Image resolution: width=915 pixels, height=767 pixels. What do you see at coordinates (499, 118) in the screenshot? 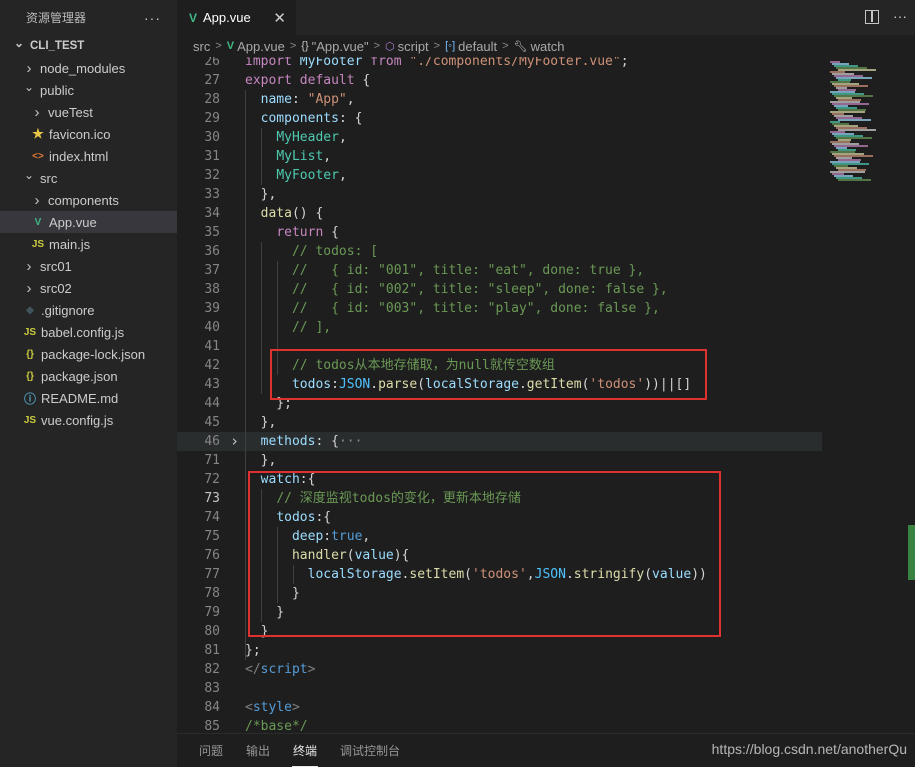
I see `code-line: 29 components: {` at bounding box center [499, 118].